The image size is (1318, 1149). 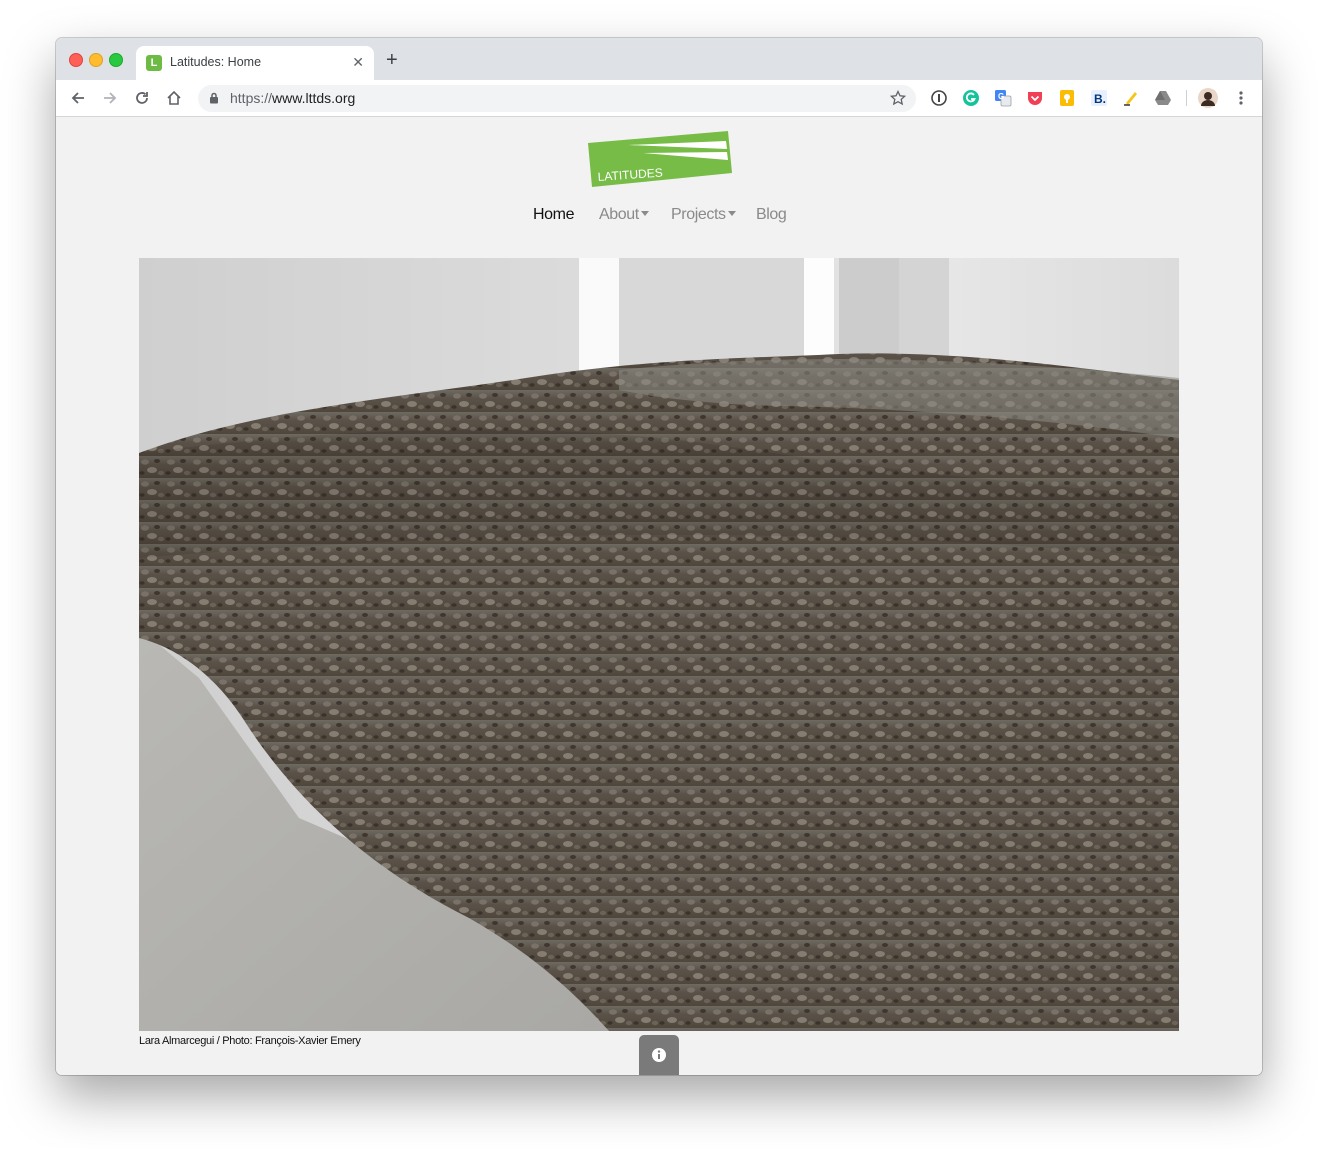 I want to click on lock-icon, so click(x=214, y=98).